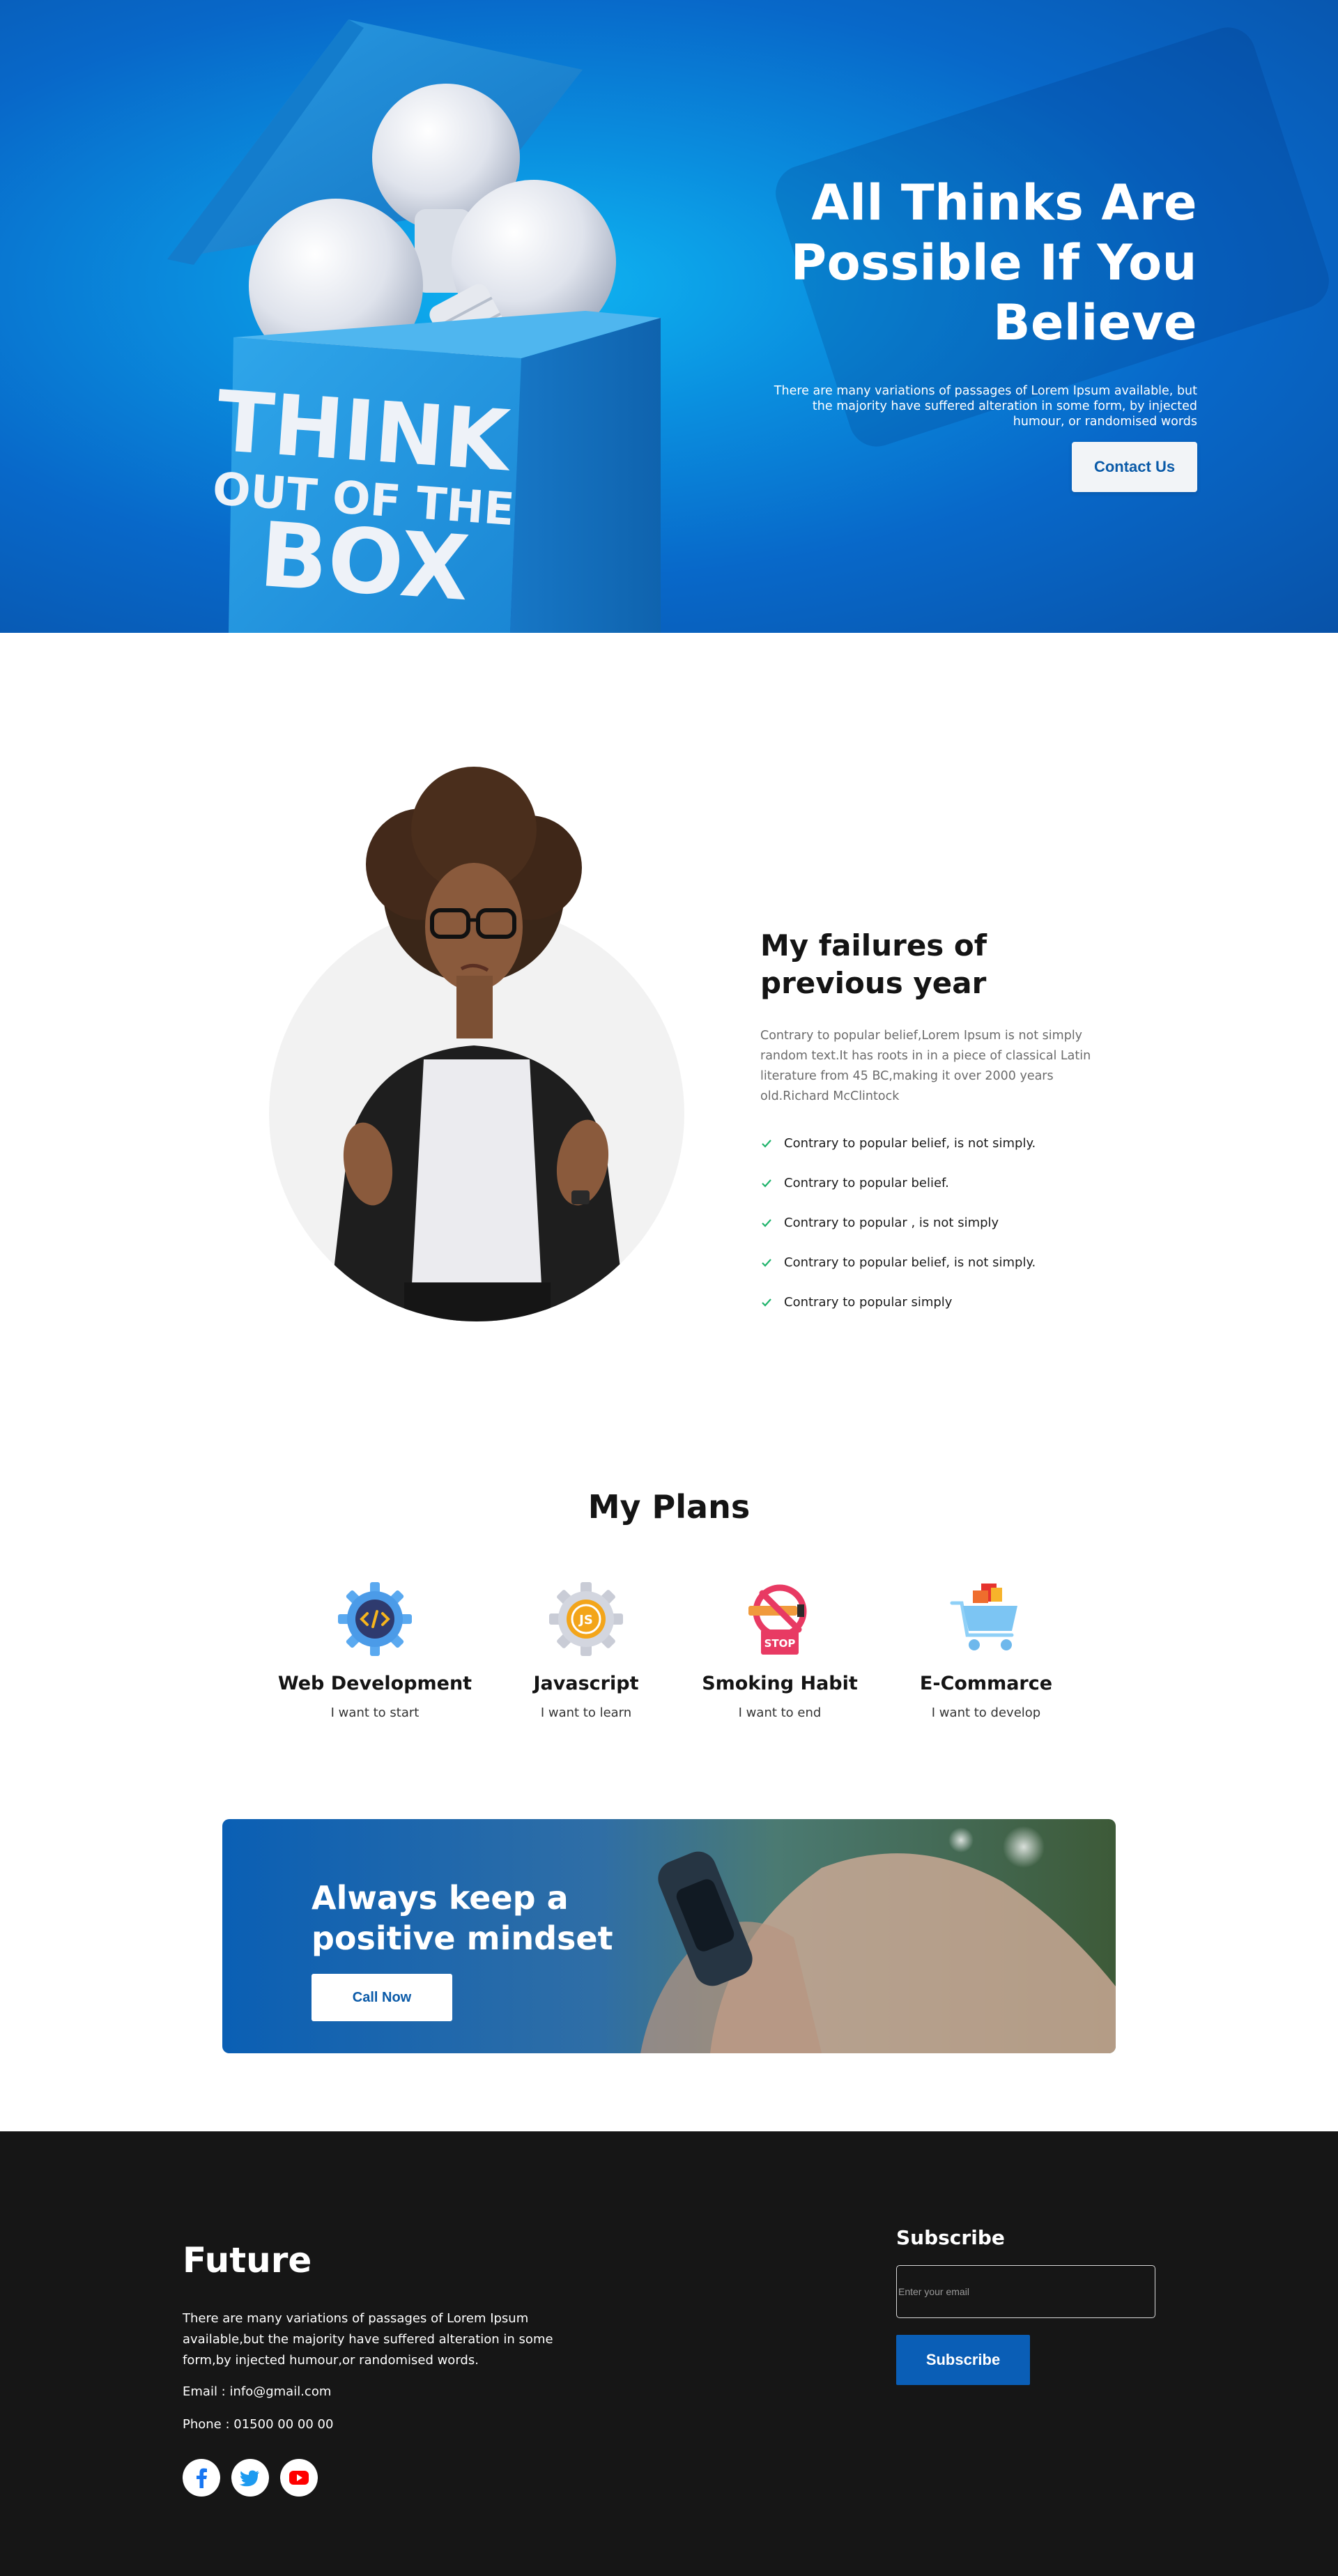 The image size is (1338, 2576). I want to click on plan-name: Javascript, so click(586, 1684).